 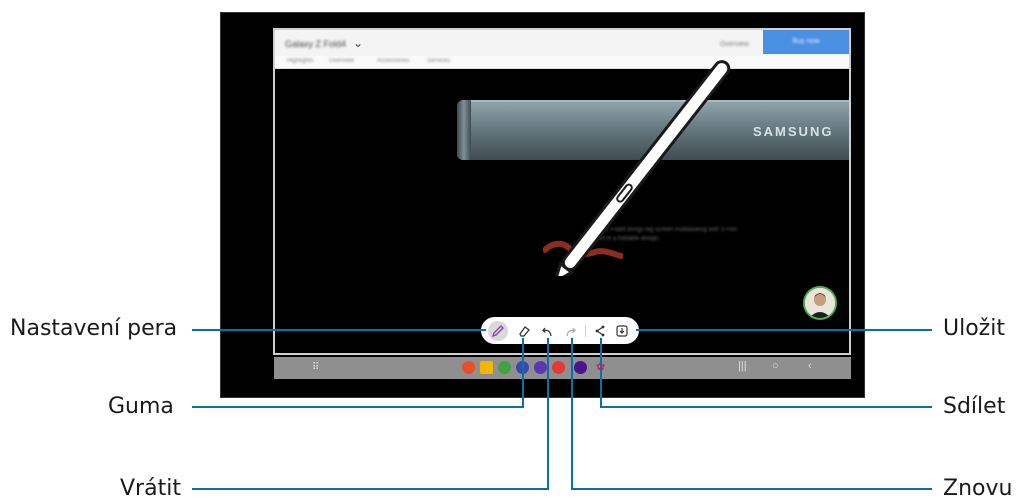 I want to click on callout-save: Uložit, so click(x=974, y=328).